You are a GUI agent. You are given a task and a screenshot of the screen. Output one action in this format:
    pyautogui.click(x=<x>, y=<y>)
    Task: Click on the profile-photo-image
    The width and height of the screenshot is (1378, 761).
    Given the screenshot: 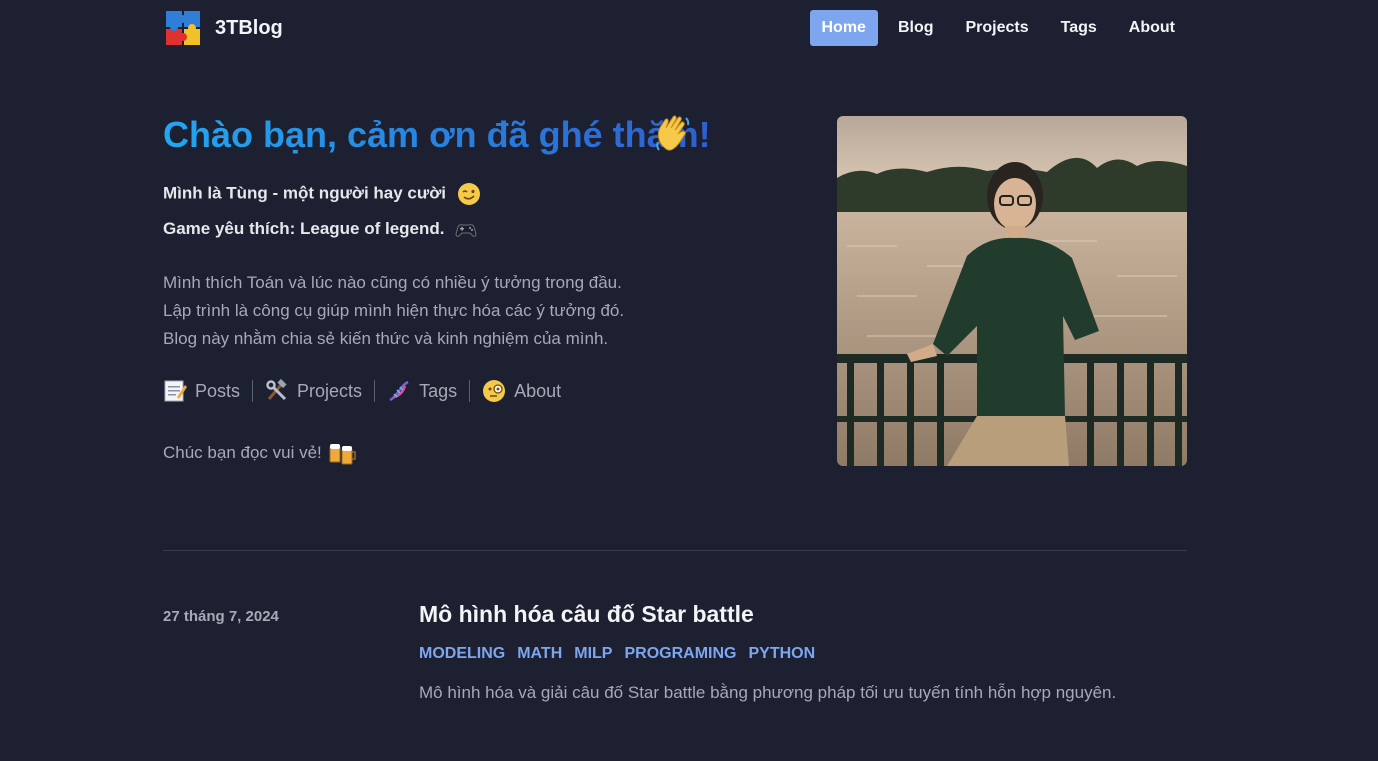 What is the action you would take?
    pyautogui.click(x=1012, y=291)
    